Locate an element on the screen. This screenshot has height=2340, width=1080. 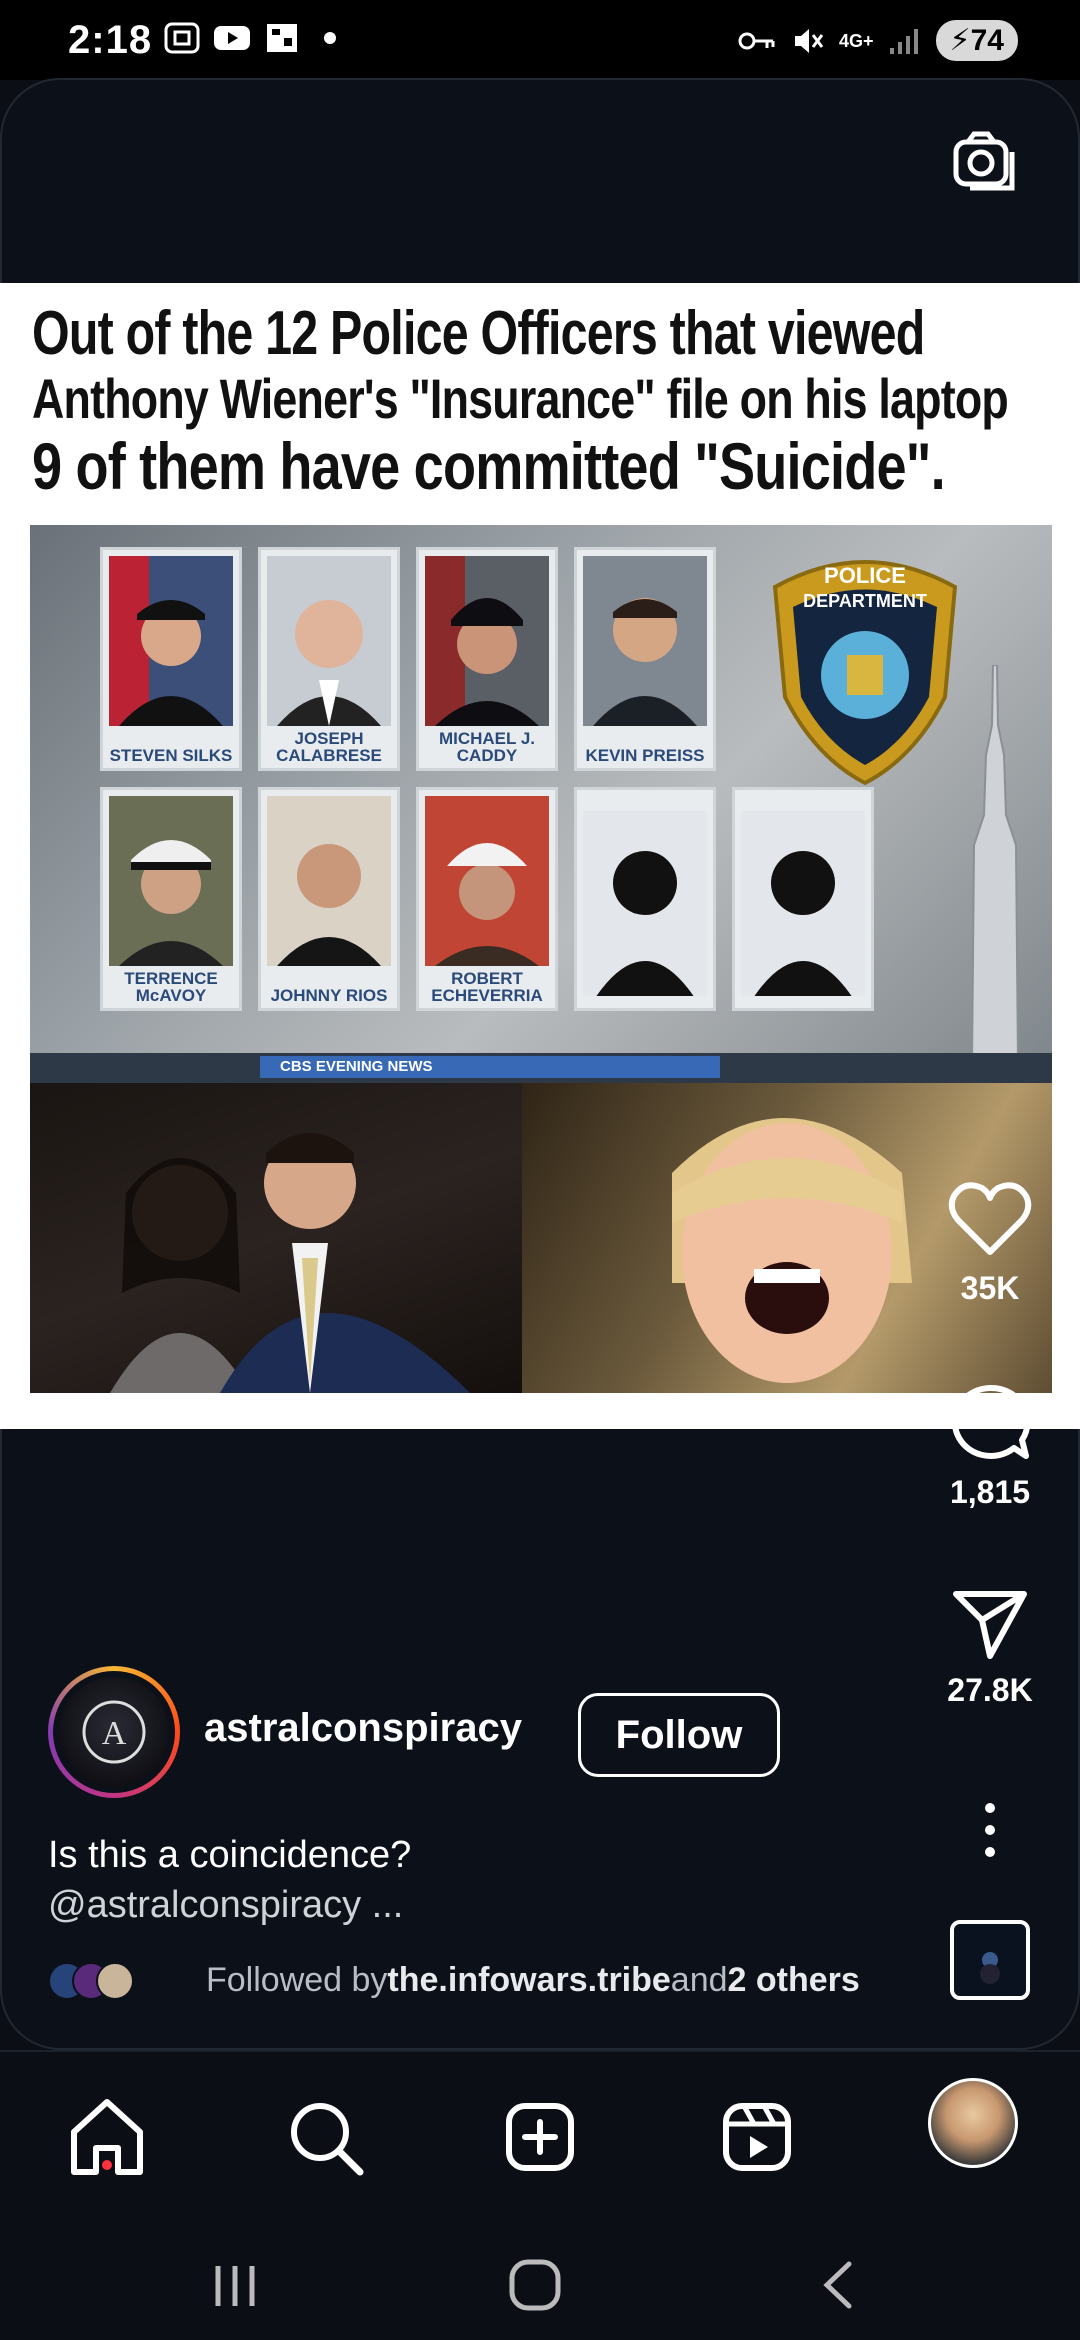
status-bar: 2:18 4G+ ⚡74 is located at coordinates (540, 40).